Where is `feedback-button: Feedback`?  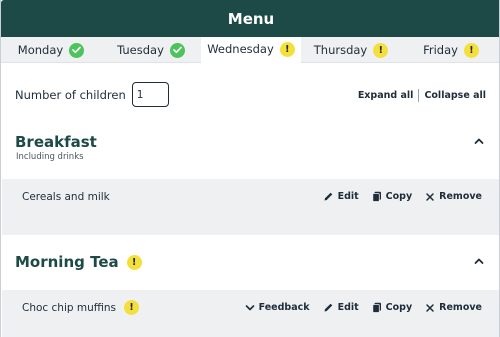
feedback-button: Feedback is located at coordinates (277, 307).